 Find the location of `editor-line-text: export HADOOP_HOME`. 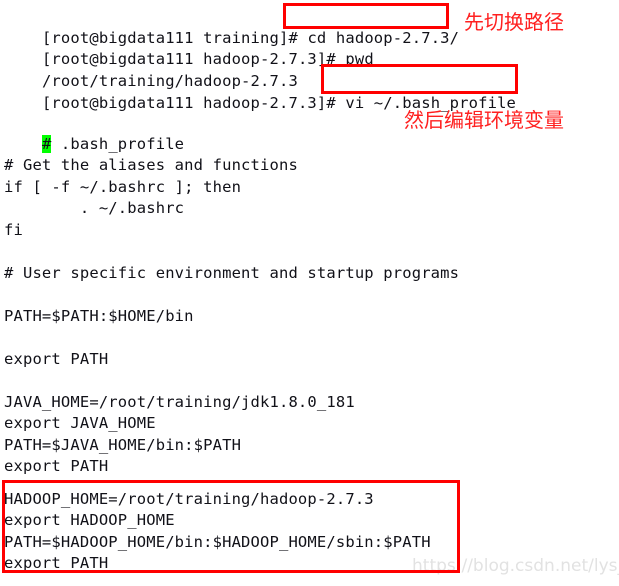

editor-line-text: export HADOOP_HOME is located at coordinates (89, 520).